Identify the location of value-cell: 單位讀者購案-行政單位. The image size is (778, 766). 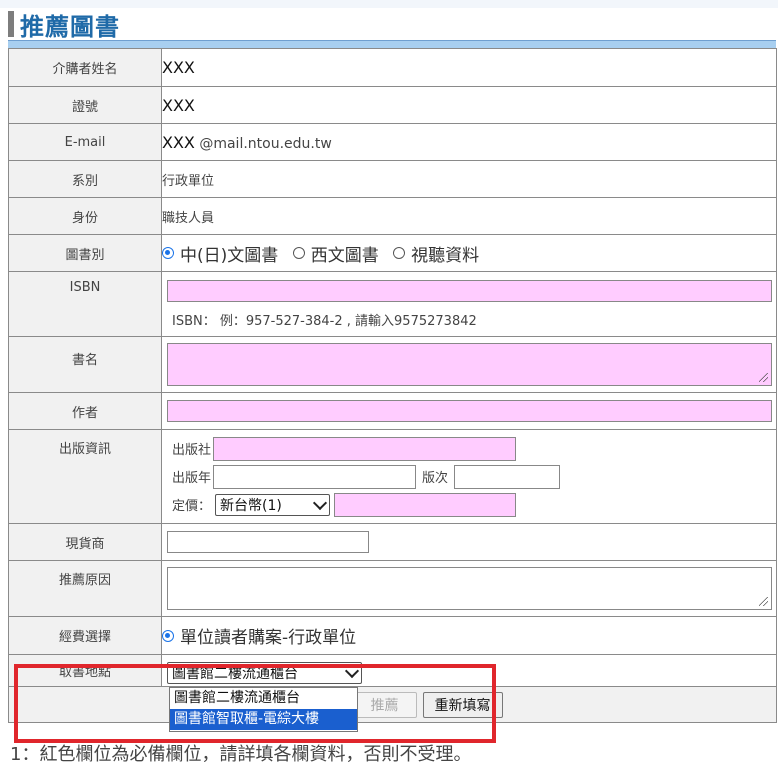
(469, 635).